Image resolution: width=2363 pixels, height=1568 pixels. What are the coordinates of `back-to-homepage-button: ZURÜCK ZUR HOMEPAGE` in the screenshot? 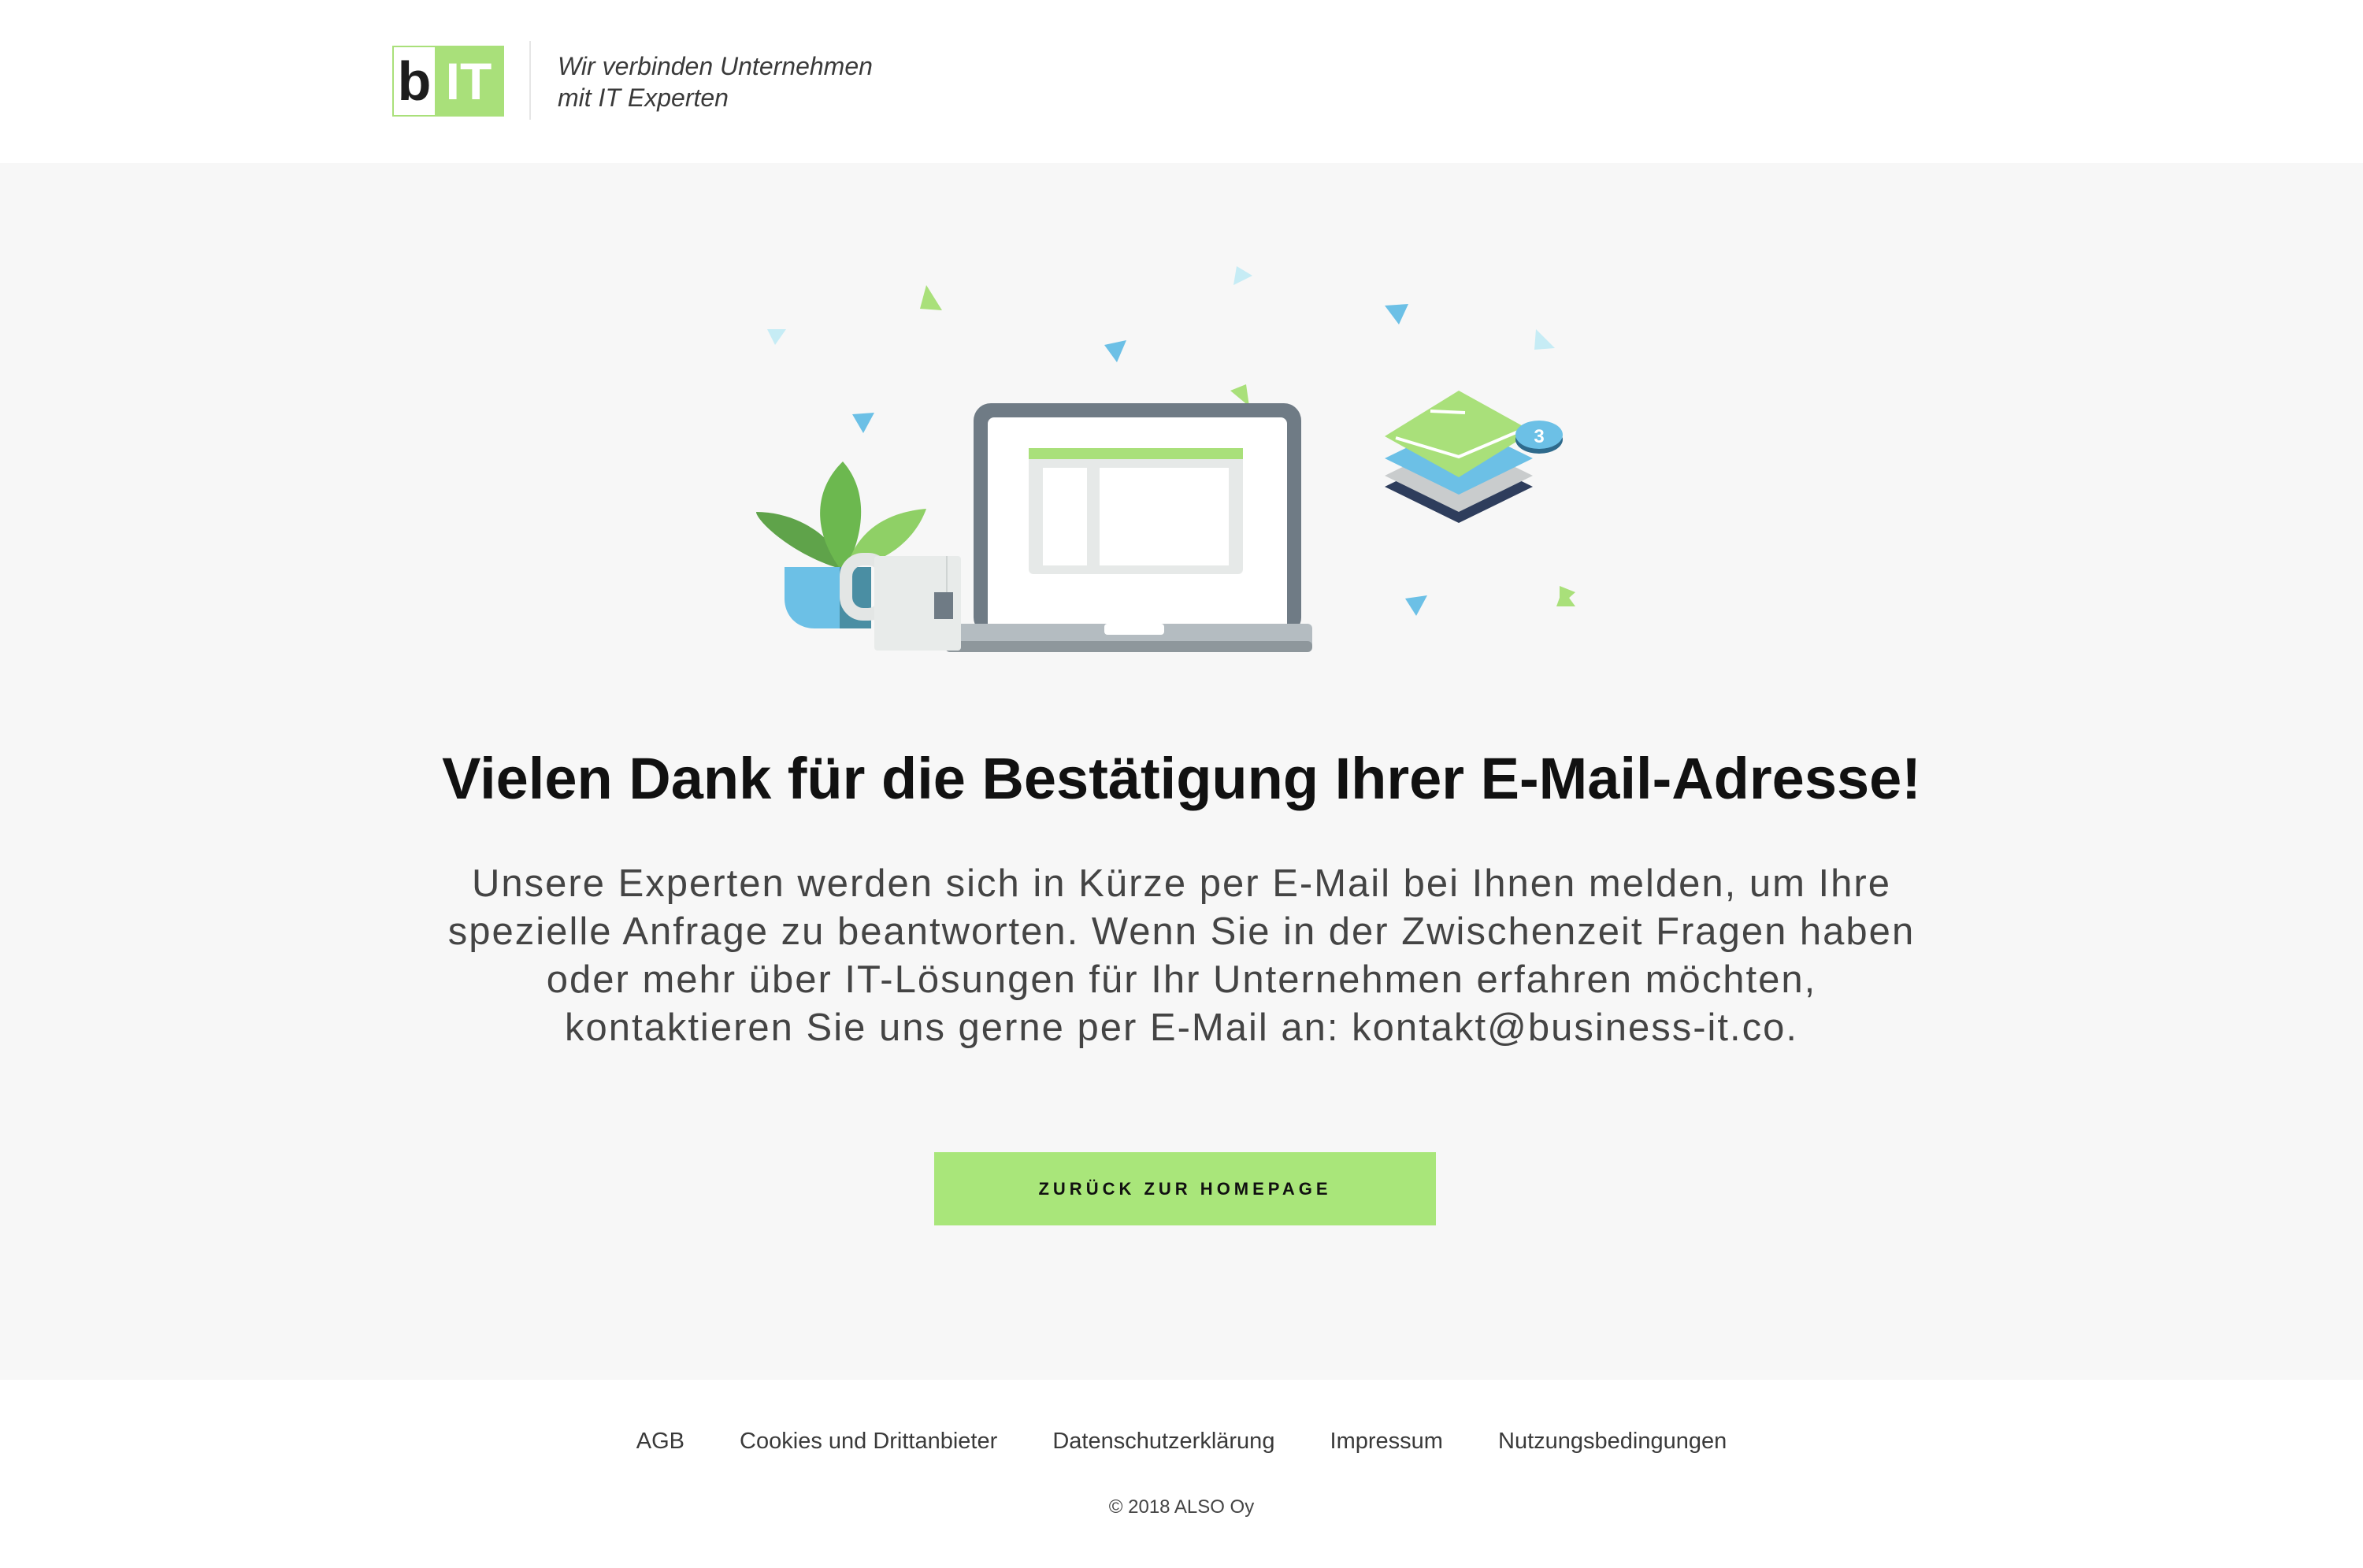 It's located at (1185, 1188).